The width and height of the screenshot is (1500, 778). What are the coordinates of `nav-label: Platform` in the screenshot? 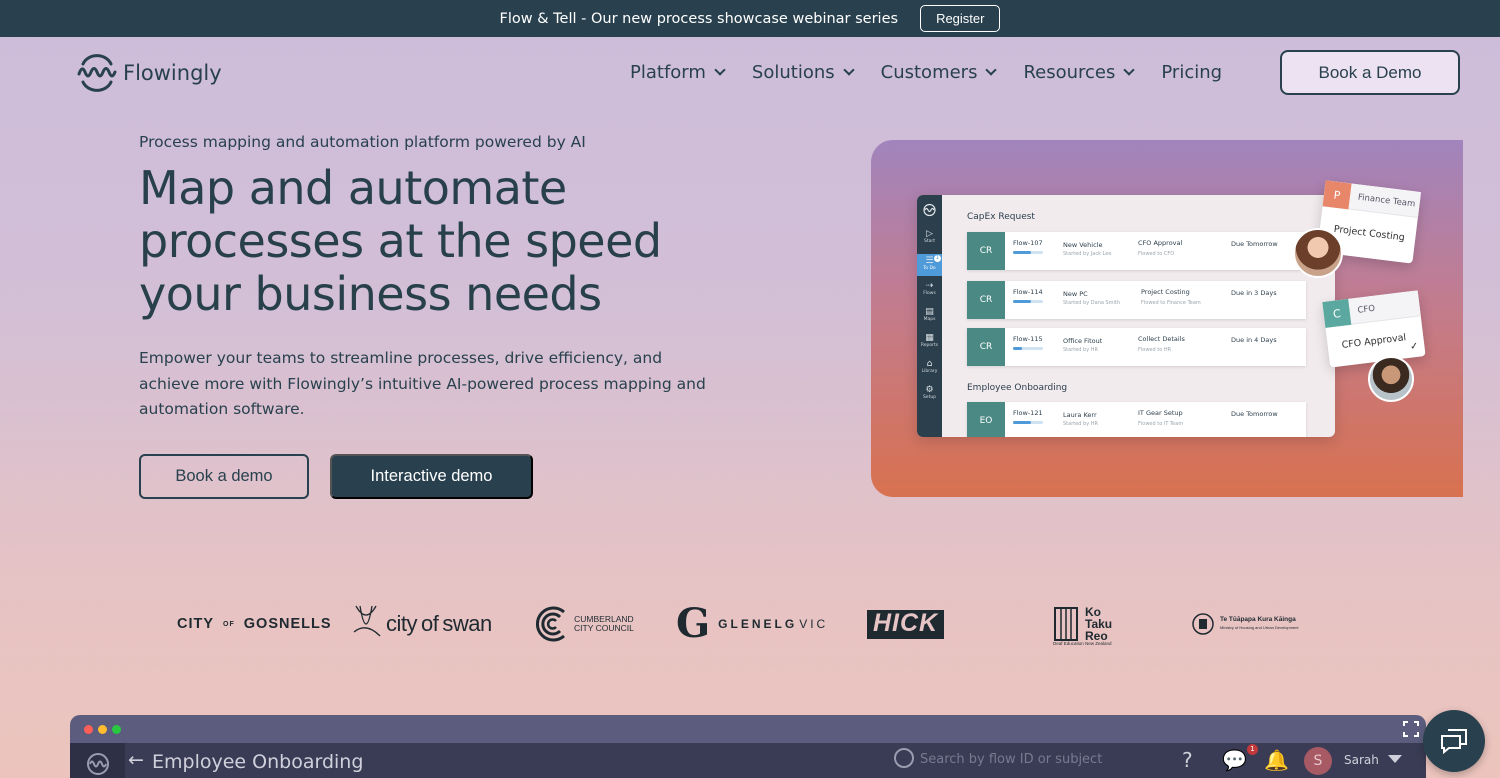 It's located at (668, 72).